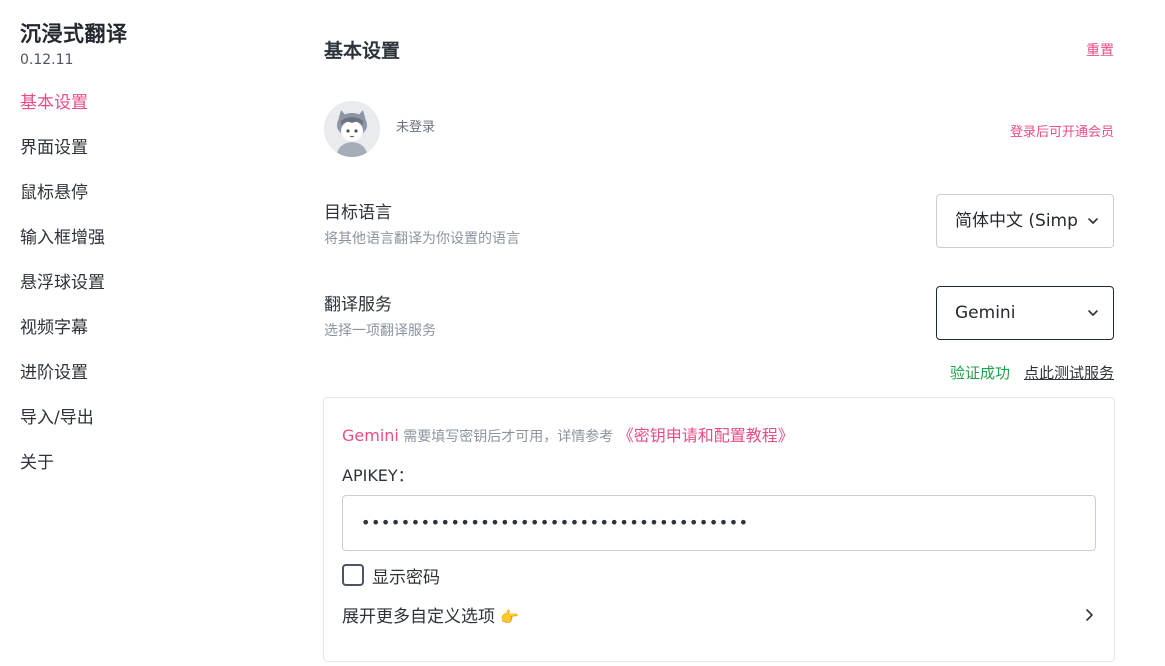  Describe the element at coordinates (62, 112) in the screenshot. I see `sidebar-item-basic-settings: 基本设置` at that location.